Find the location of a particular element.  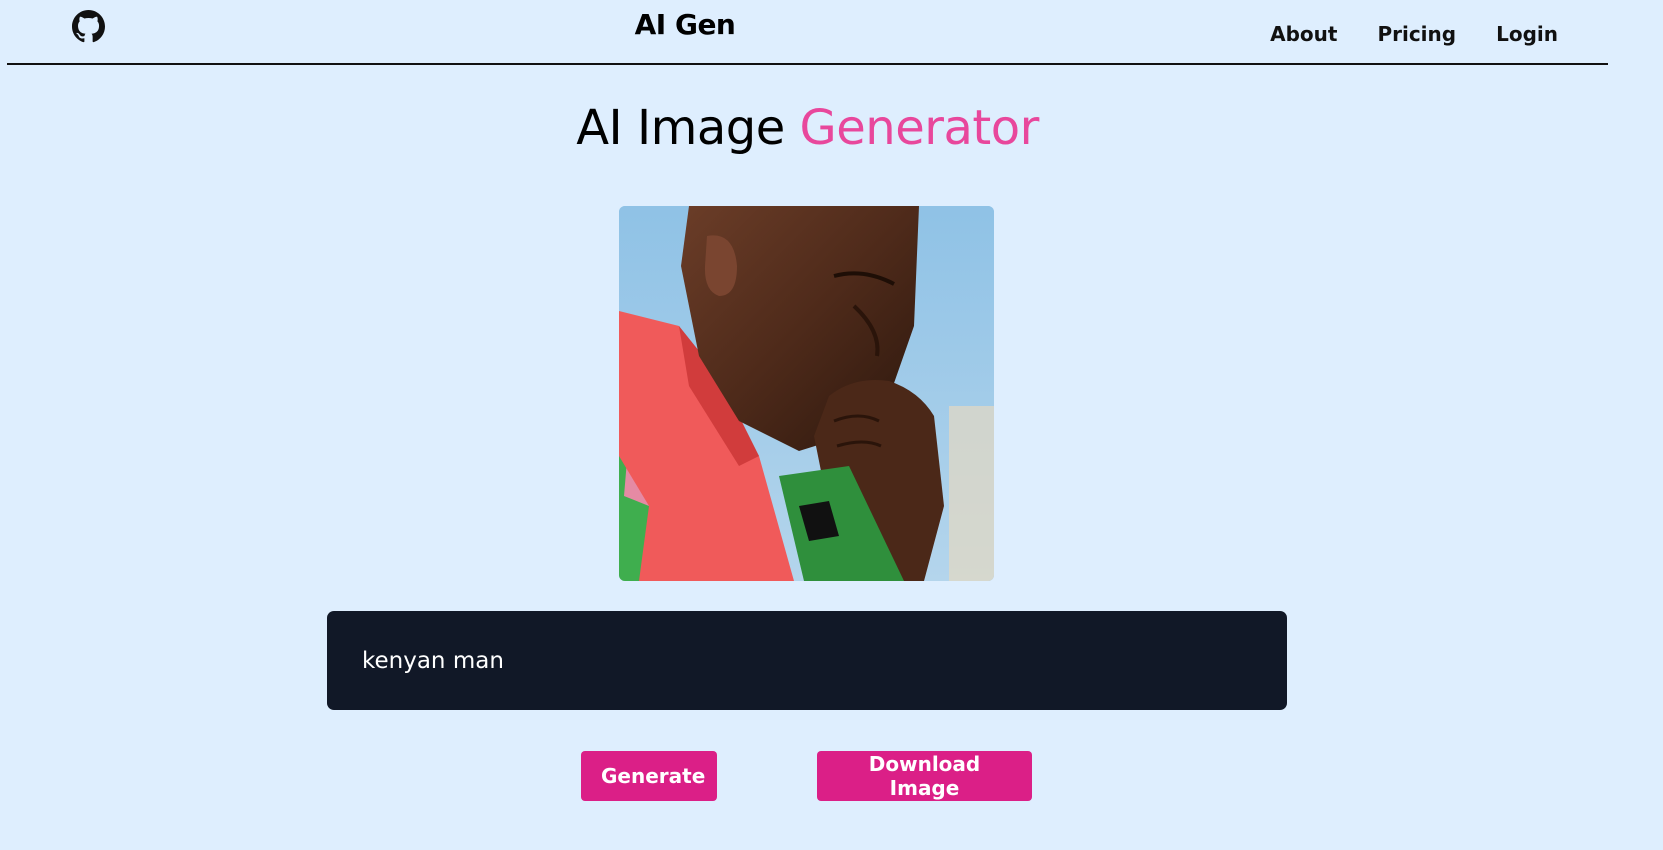

generated-image is located at coordinates (806, 393).